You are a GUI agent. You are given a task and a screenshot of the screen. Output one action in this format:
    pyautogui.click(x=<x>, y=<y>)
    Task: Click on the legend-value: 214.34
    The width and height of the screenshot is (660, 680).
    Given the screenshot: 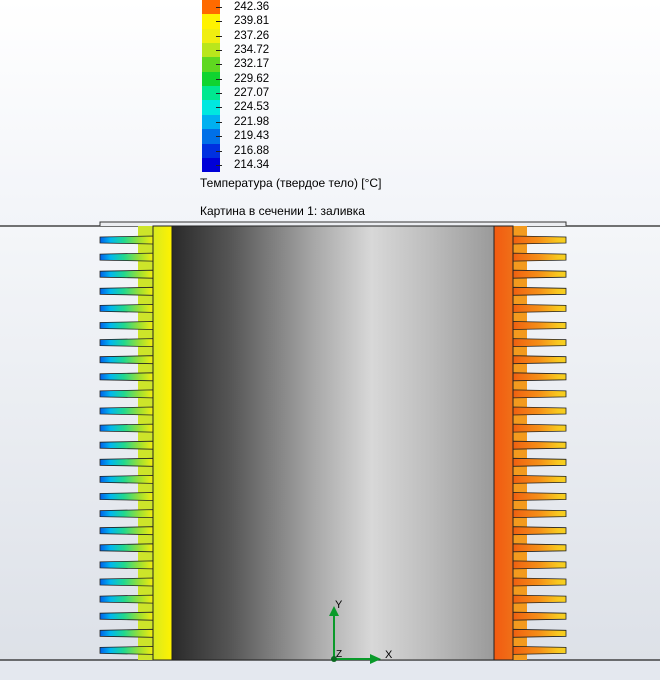 What is the action you would take?
    pyautogui.click(x=252, y=164)
    